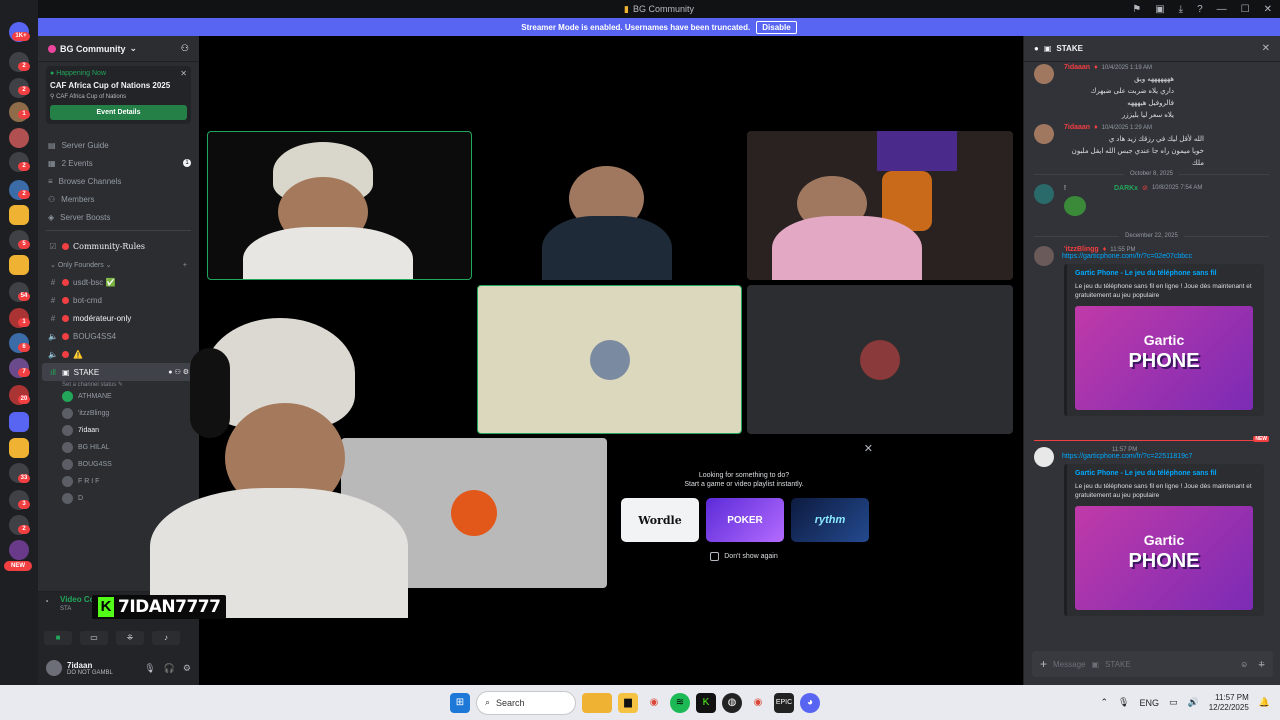  I want to click on volume-icon: 🔊, so click(1193, 702).